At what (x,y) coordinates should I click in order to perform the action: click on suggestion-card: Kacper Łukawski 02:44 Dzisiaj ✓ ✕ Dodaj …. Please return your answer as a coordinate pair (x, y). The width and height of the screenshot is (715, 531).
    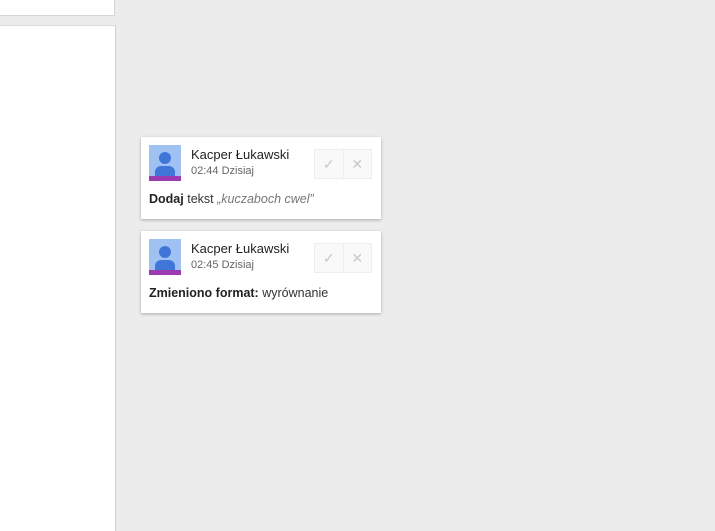
    Looking at the image, I should click on (261, 178).